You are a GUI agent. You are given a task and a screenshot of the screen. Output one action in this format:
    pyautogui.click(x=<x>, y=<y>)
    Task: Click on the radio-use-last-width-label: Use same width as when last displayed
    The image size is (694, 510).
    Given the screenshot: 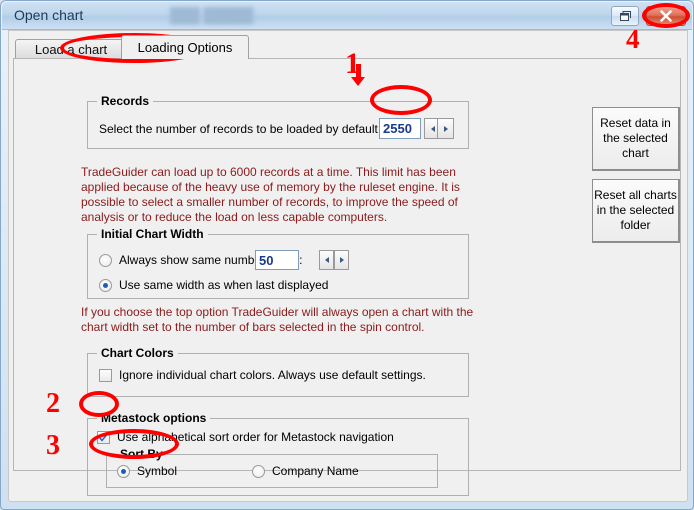 What is the action you would take?
    pyautogui.click(x=224, y=285)
    